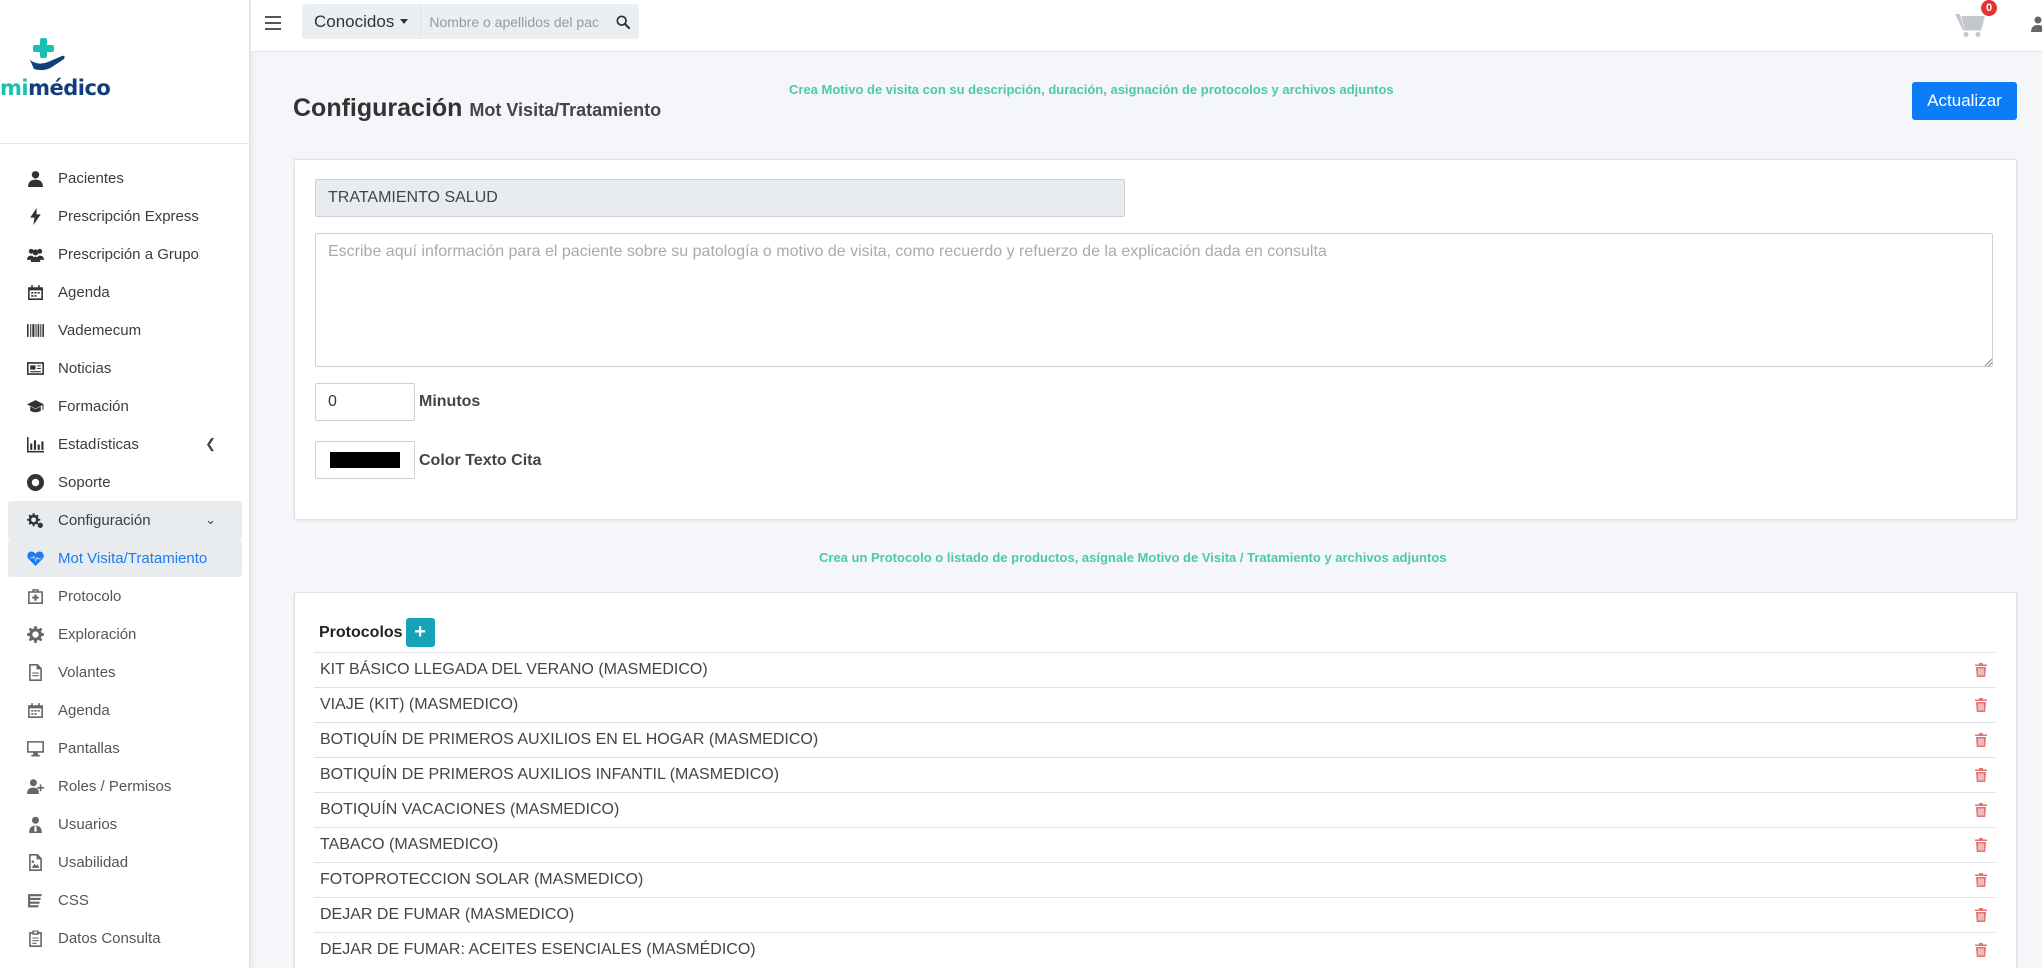 This screenshot has width=2042, height=968. I want to click on search-button, so click(623, 21).